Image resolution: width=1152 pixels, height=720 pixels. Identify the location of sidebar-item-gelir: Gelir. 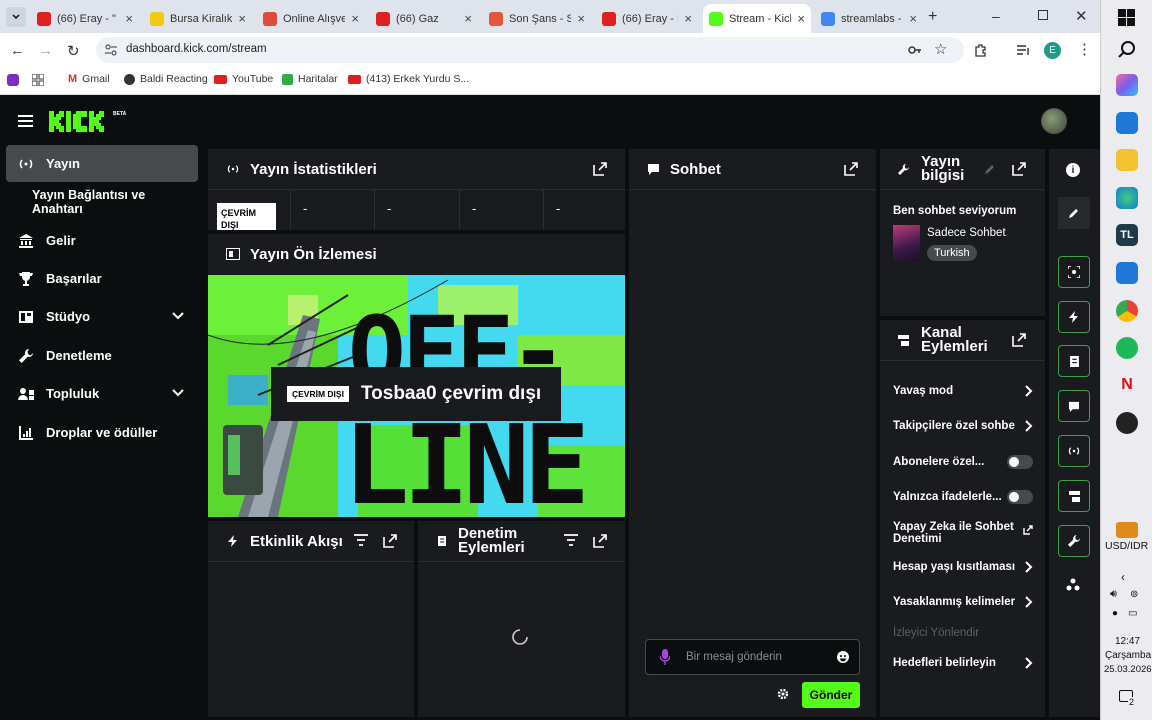
(102, 240).